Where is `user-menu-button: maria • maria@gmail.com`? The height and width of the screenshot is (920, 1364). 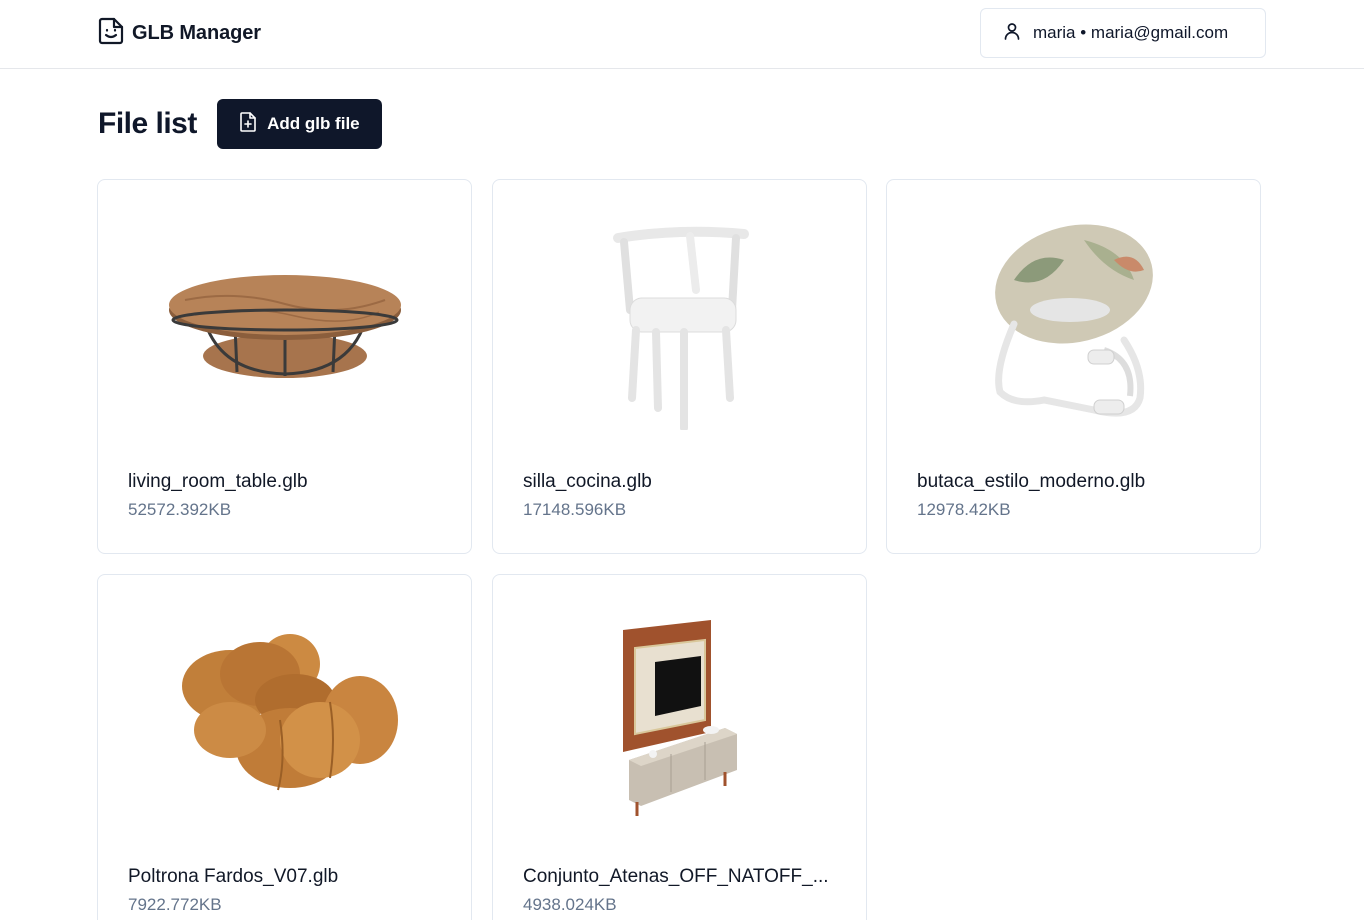 user-menu-button: maria • maria@gmail.com is located at coordinates (1123, 33).